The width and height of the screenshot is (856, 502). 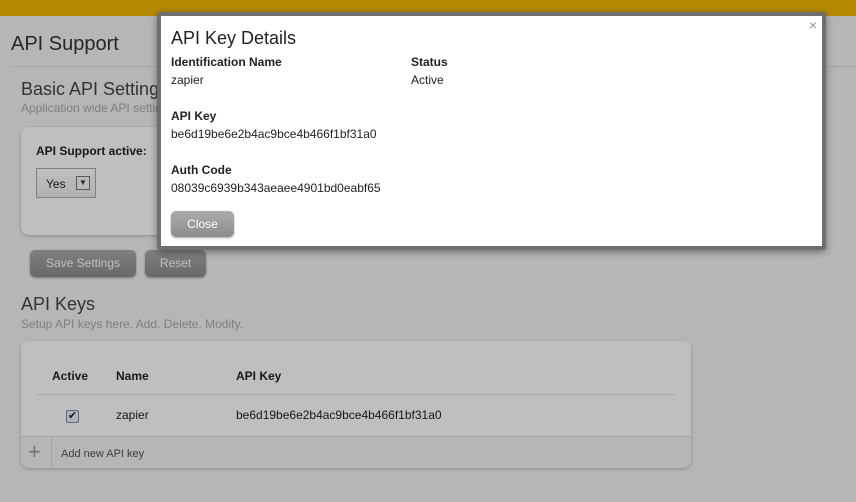 What do you see at coordinates (194, 116) in the screenshot?
I see `api-key-label: API Key` at bounding box center [194, 116].